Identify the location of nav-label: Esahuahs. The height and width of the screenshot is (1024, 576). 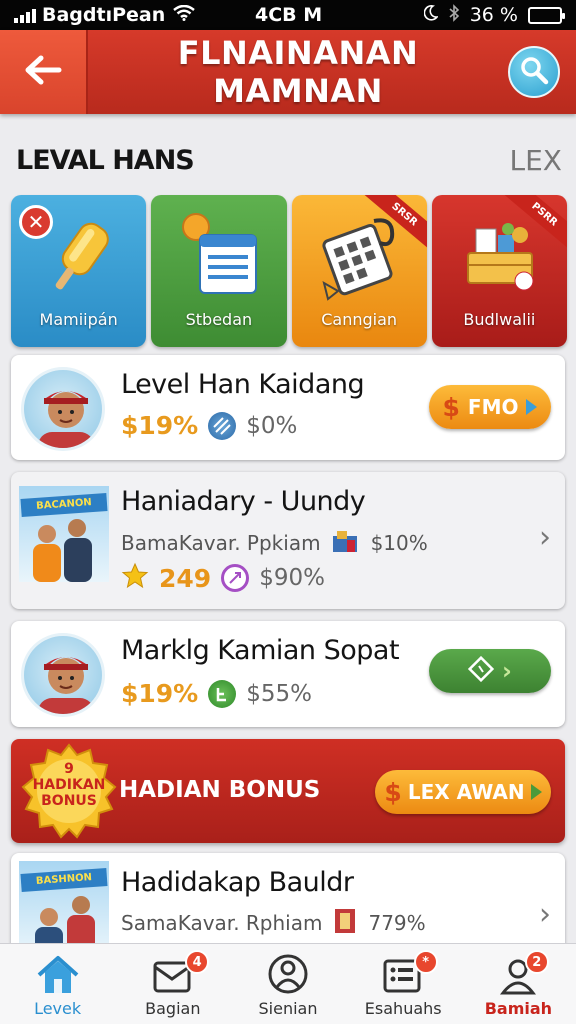
(403, 1008).